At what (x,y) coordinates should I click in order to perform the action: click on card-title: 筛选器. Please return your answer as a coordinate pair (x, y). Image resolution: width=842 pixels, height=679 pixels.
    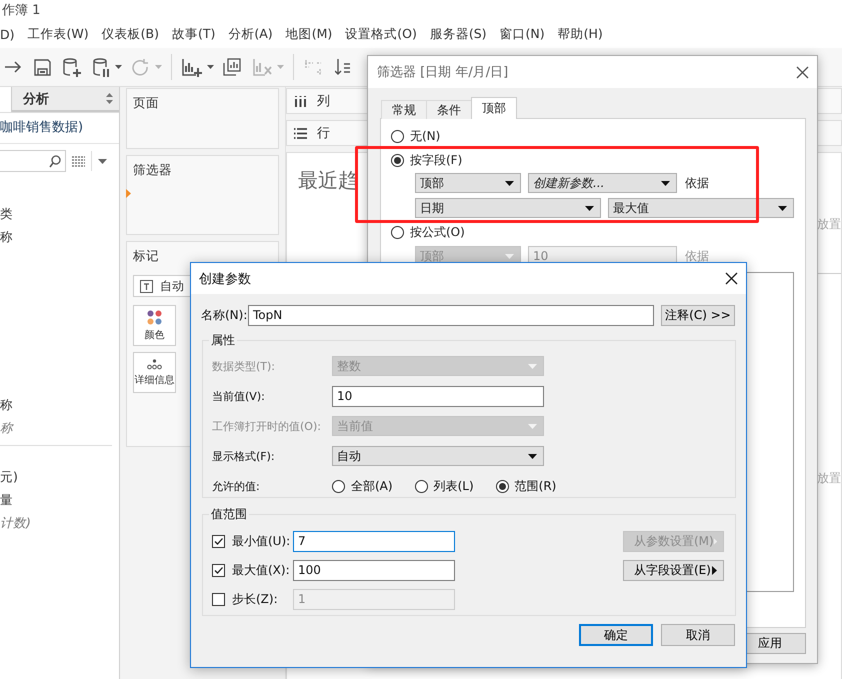
    Looking at the image, I should click on (152, 170).